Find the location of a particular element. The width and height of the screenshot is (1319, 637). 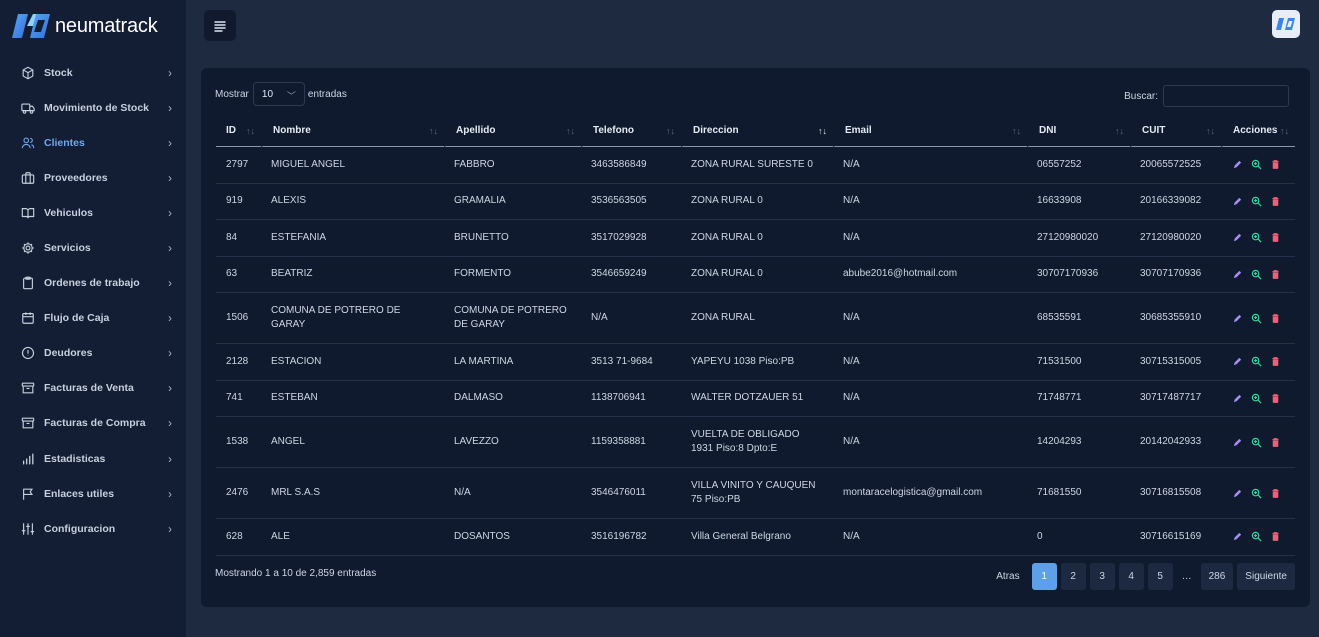

sidebar-item-enlaces-utiles: Enlaces utiles › is located at coordinates (93, 493).